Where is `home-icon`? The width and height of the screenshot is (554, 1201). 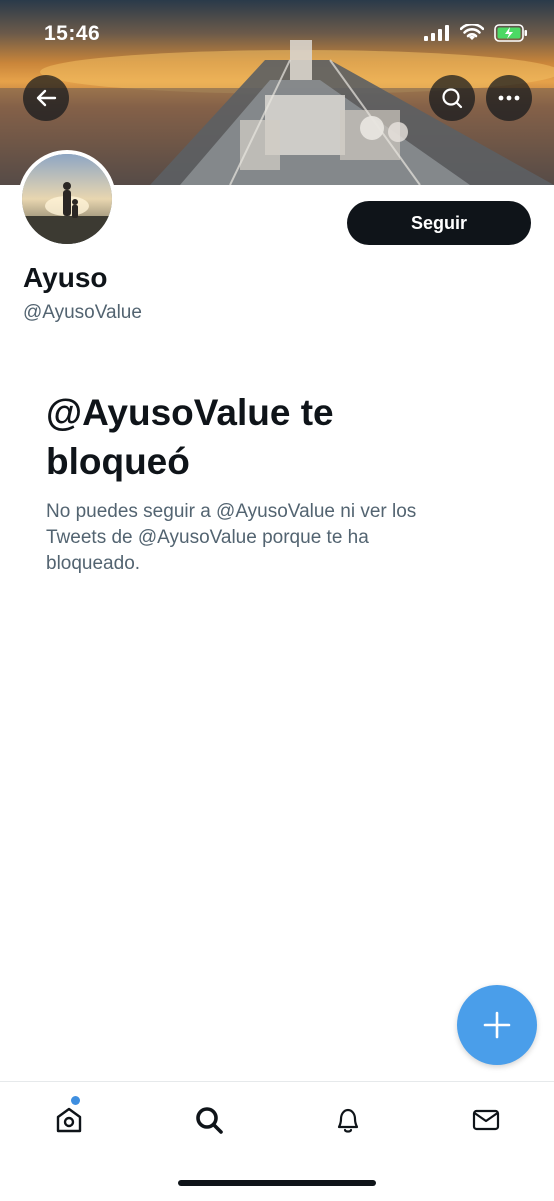
home-icon is located at coordinates (69, 1120).